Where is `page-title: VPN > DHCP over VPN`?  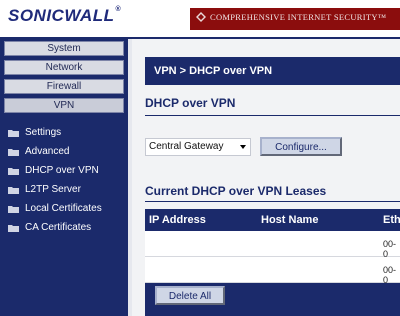 page-title: VPN > DHCP over VPN is located at coordinates (272, 71).